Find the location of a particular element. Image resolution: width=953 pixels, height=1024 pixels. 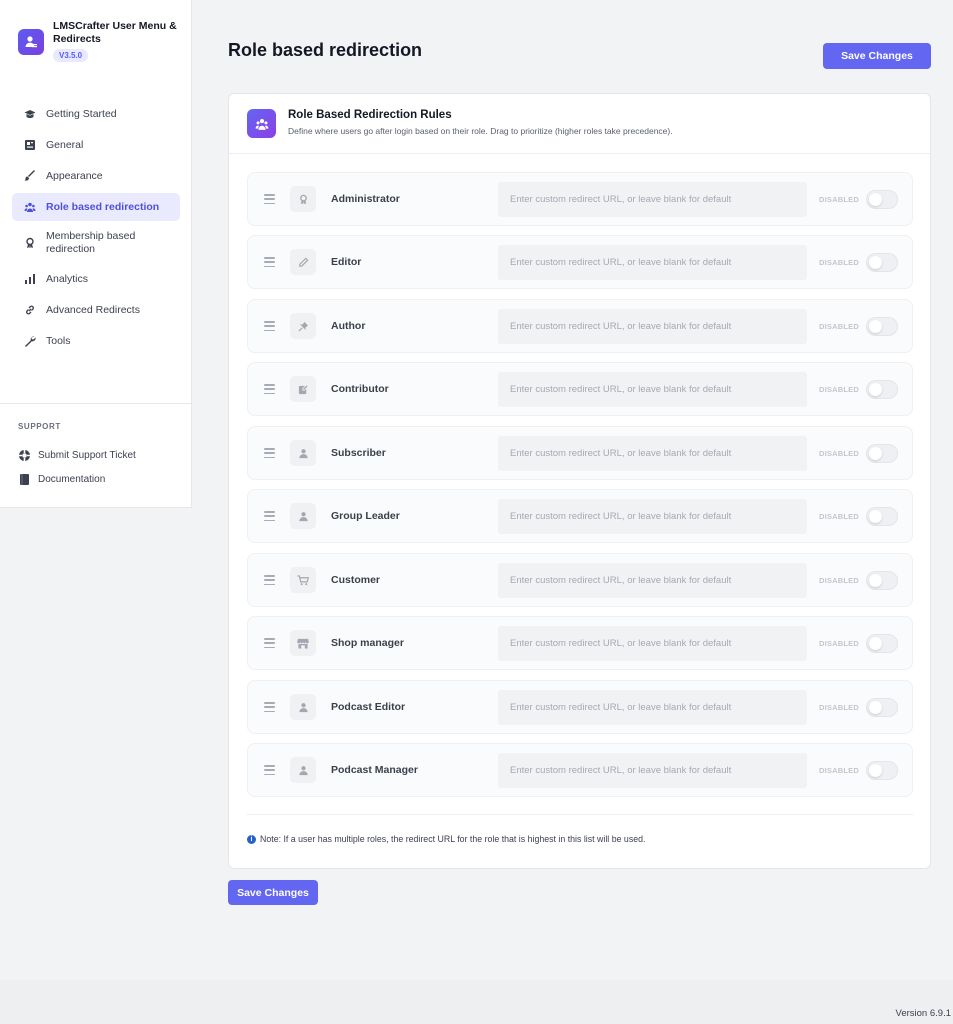

sidebar-item-getting-started: Getting Started is located at coordinates (96, 114).